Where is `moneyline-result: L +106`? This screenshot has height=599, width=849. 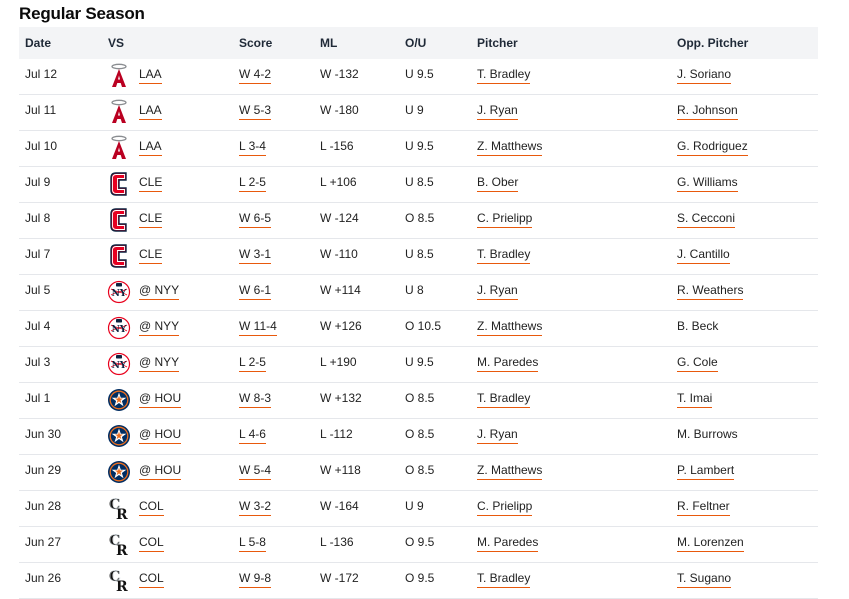 moneyline-result: L +106 is located at coordinates (338, 182).